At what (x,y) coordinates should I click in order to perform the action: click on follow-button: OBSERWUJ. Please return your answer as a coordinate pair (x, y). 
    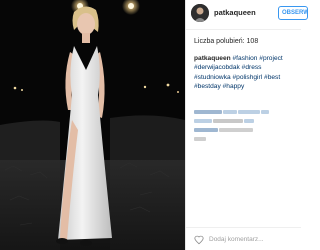
    Looking at the image, I should click on (293, 13).